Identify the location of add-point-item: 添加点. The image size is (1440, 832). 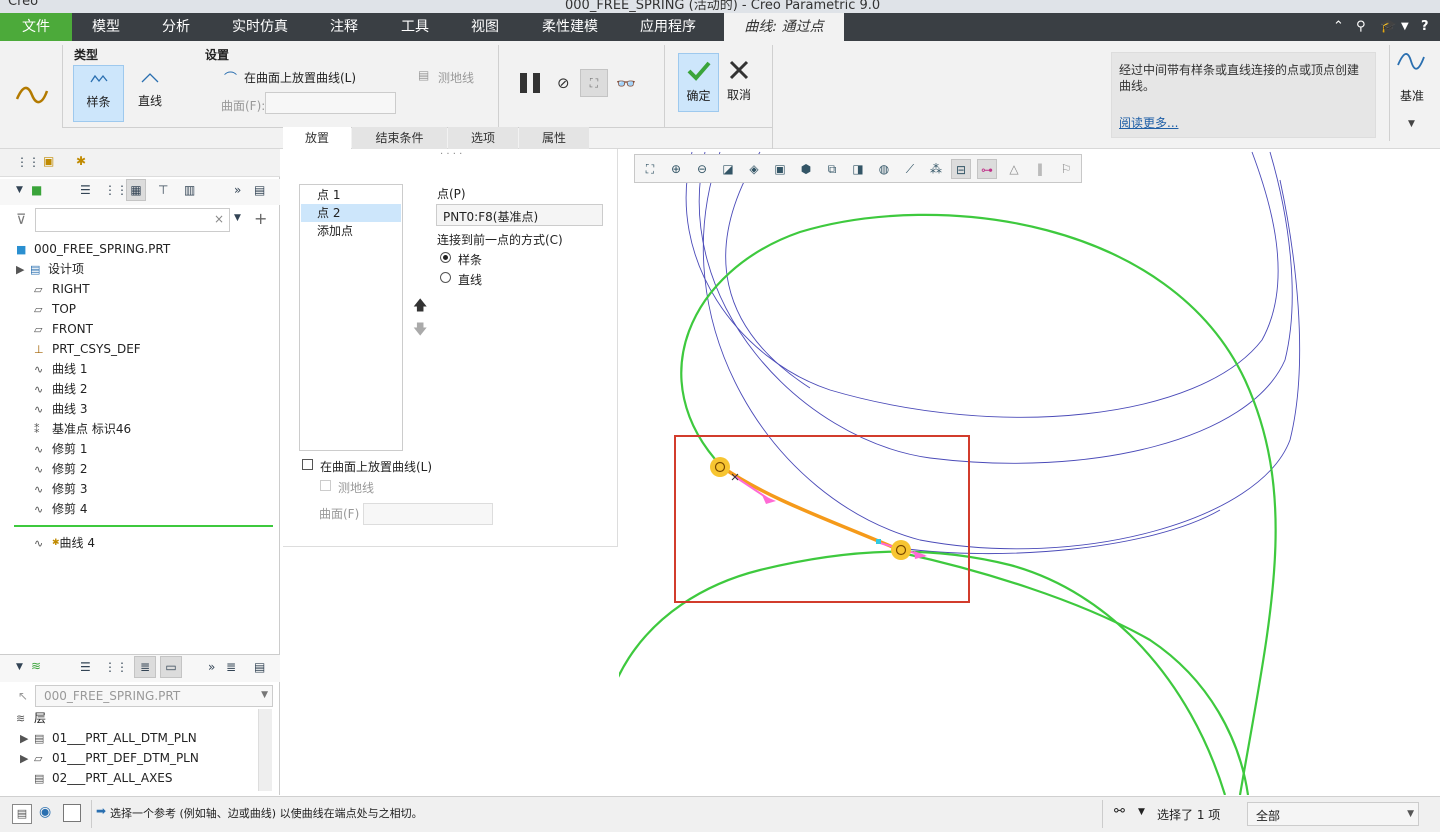
(351, 231).